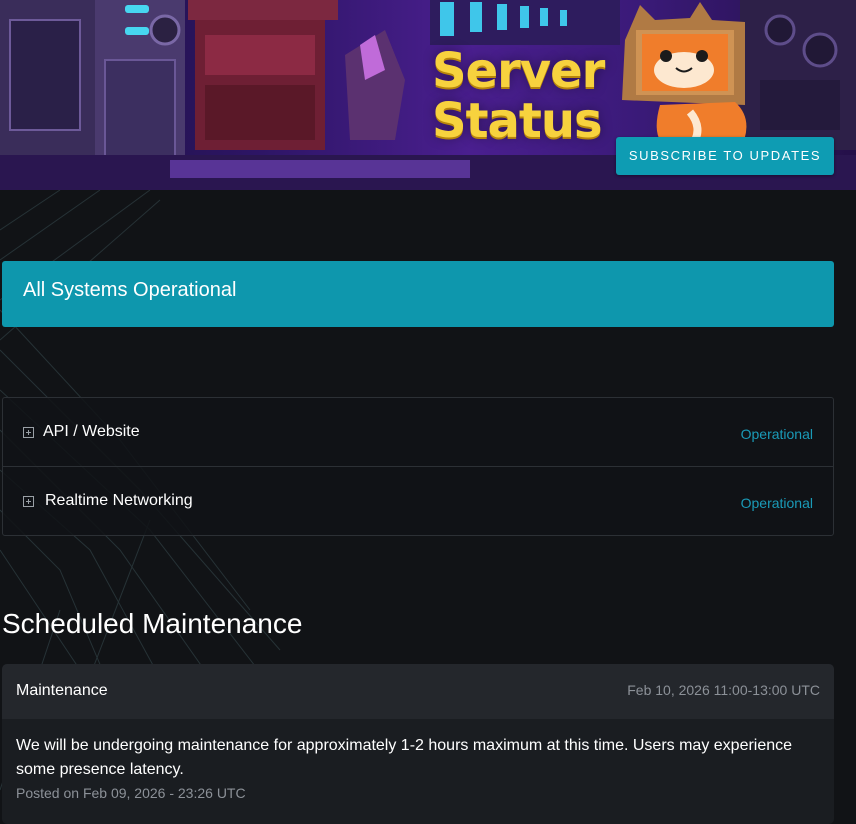 This screenshot has height=824, width=856. I want to click on subscribe-button: SUBSCRIBE TO UPDATES, so click(725, 156).